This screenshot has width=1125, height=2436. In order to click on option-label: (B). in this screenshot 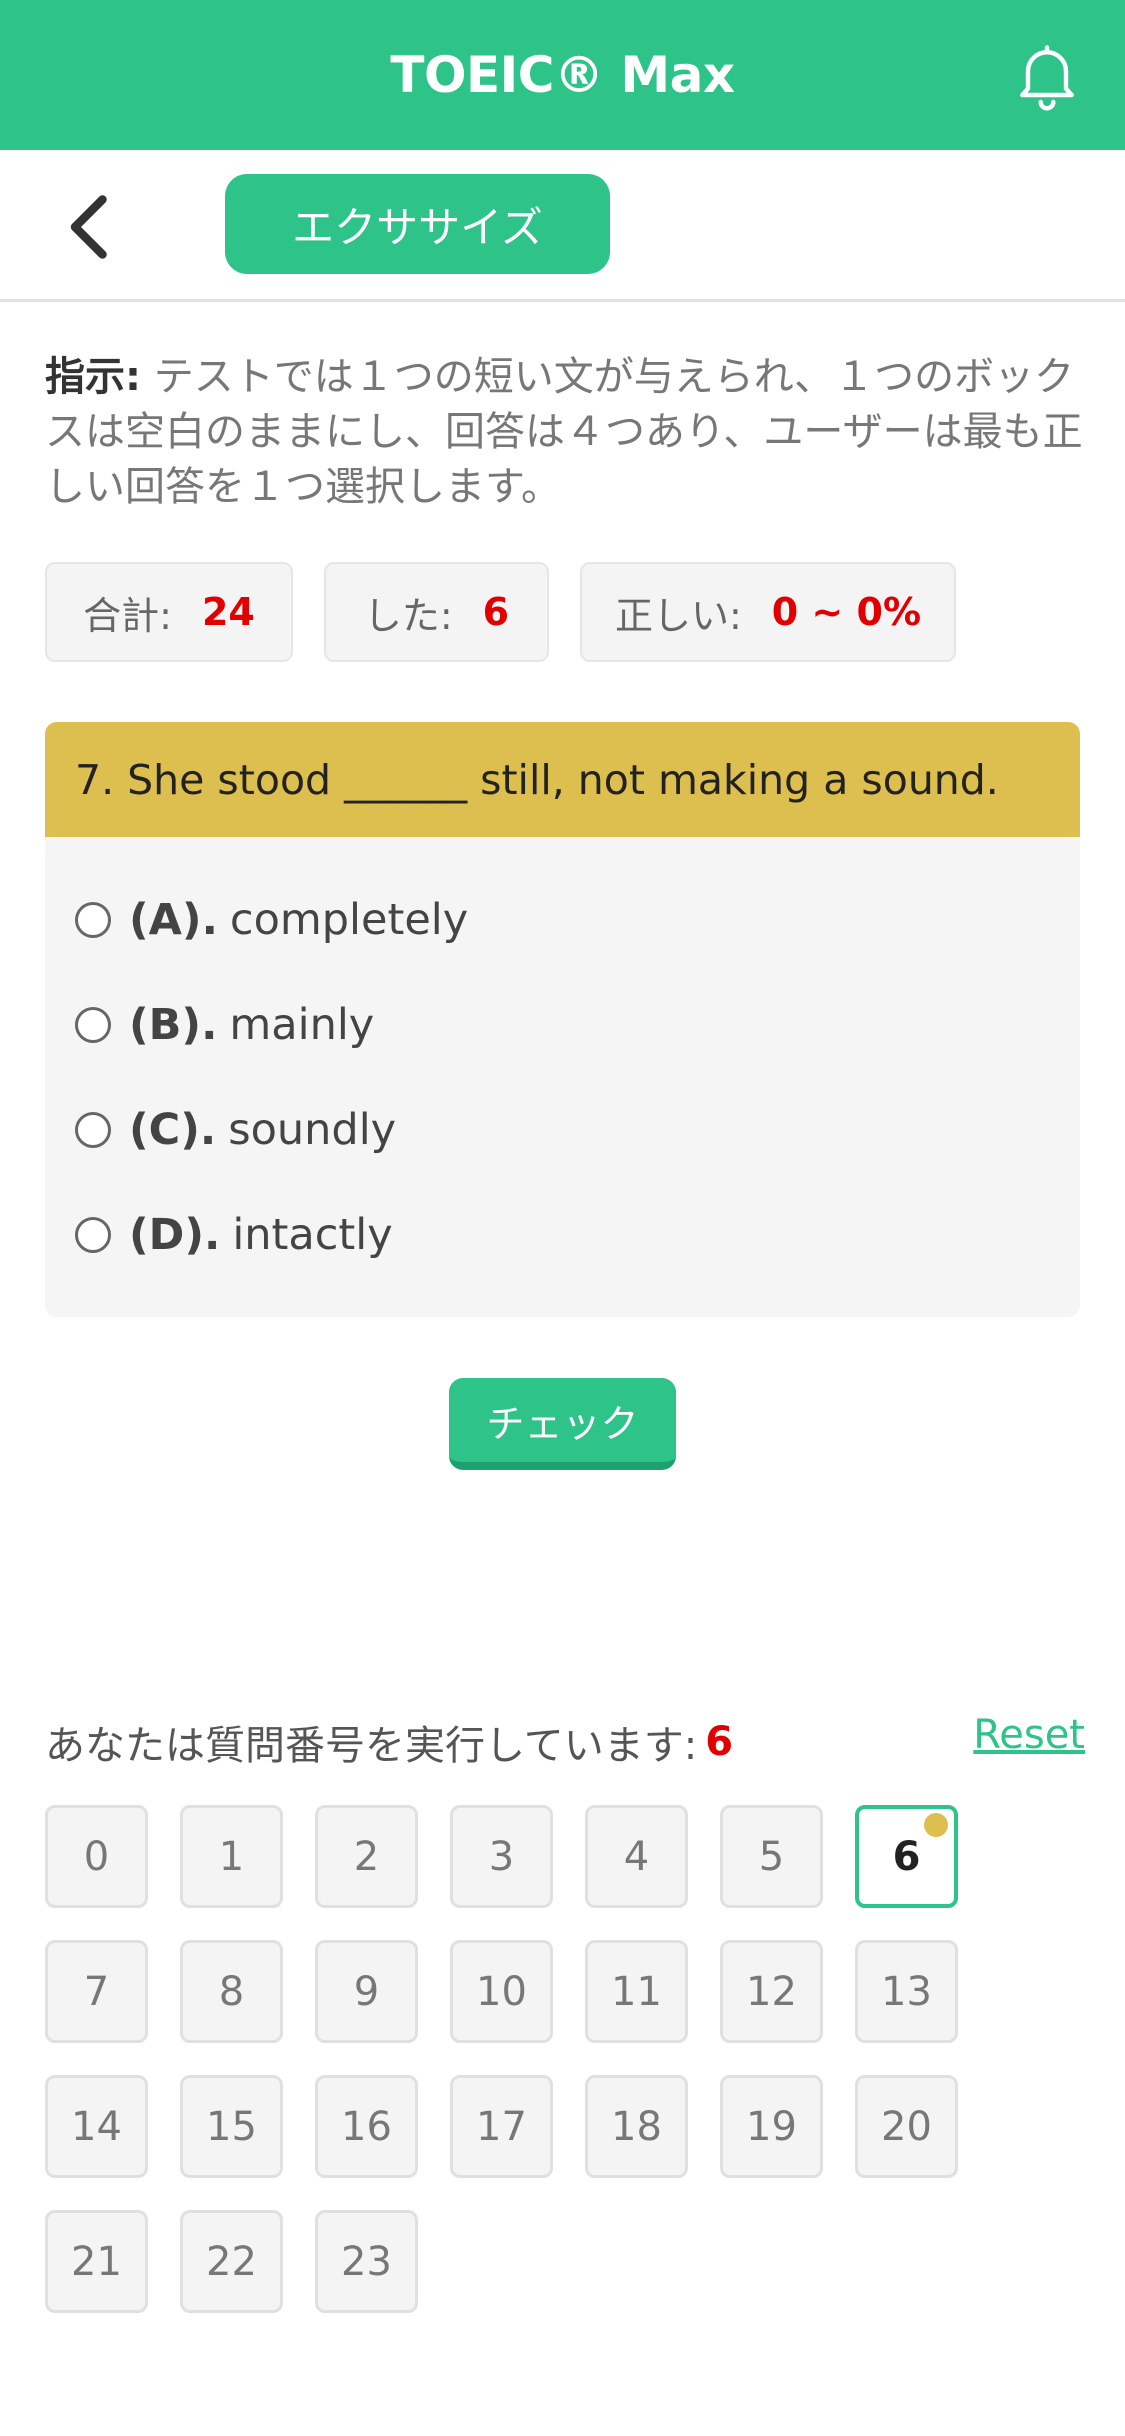, I will do `click(173, 1025)`.